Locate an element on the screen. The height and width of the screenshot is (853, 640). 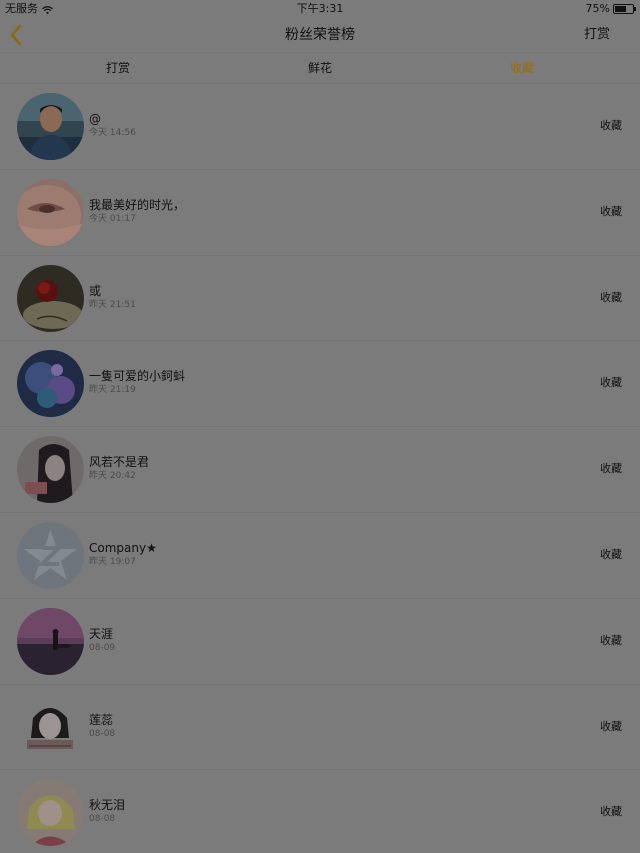
fan-time: 今天 01:17 is located at coordinates (112, 218).